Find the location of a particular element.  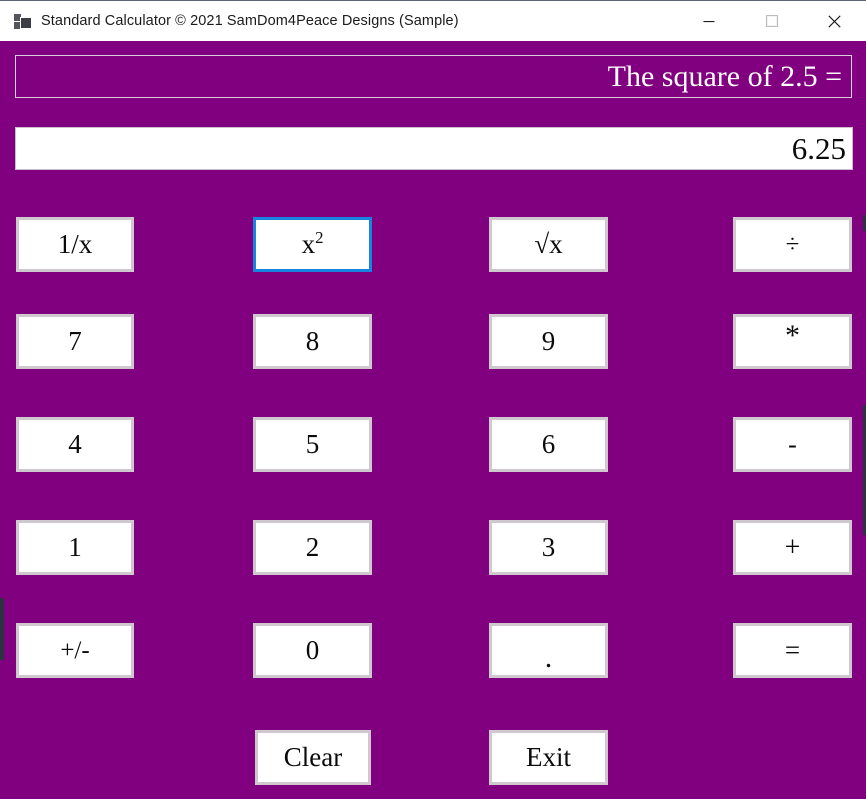

button-label: 1 is located at coordinates (75, 547).